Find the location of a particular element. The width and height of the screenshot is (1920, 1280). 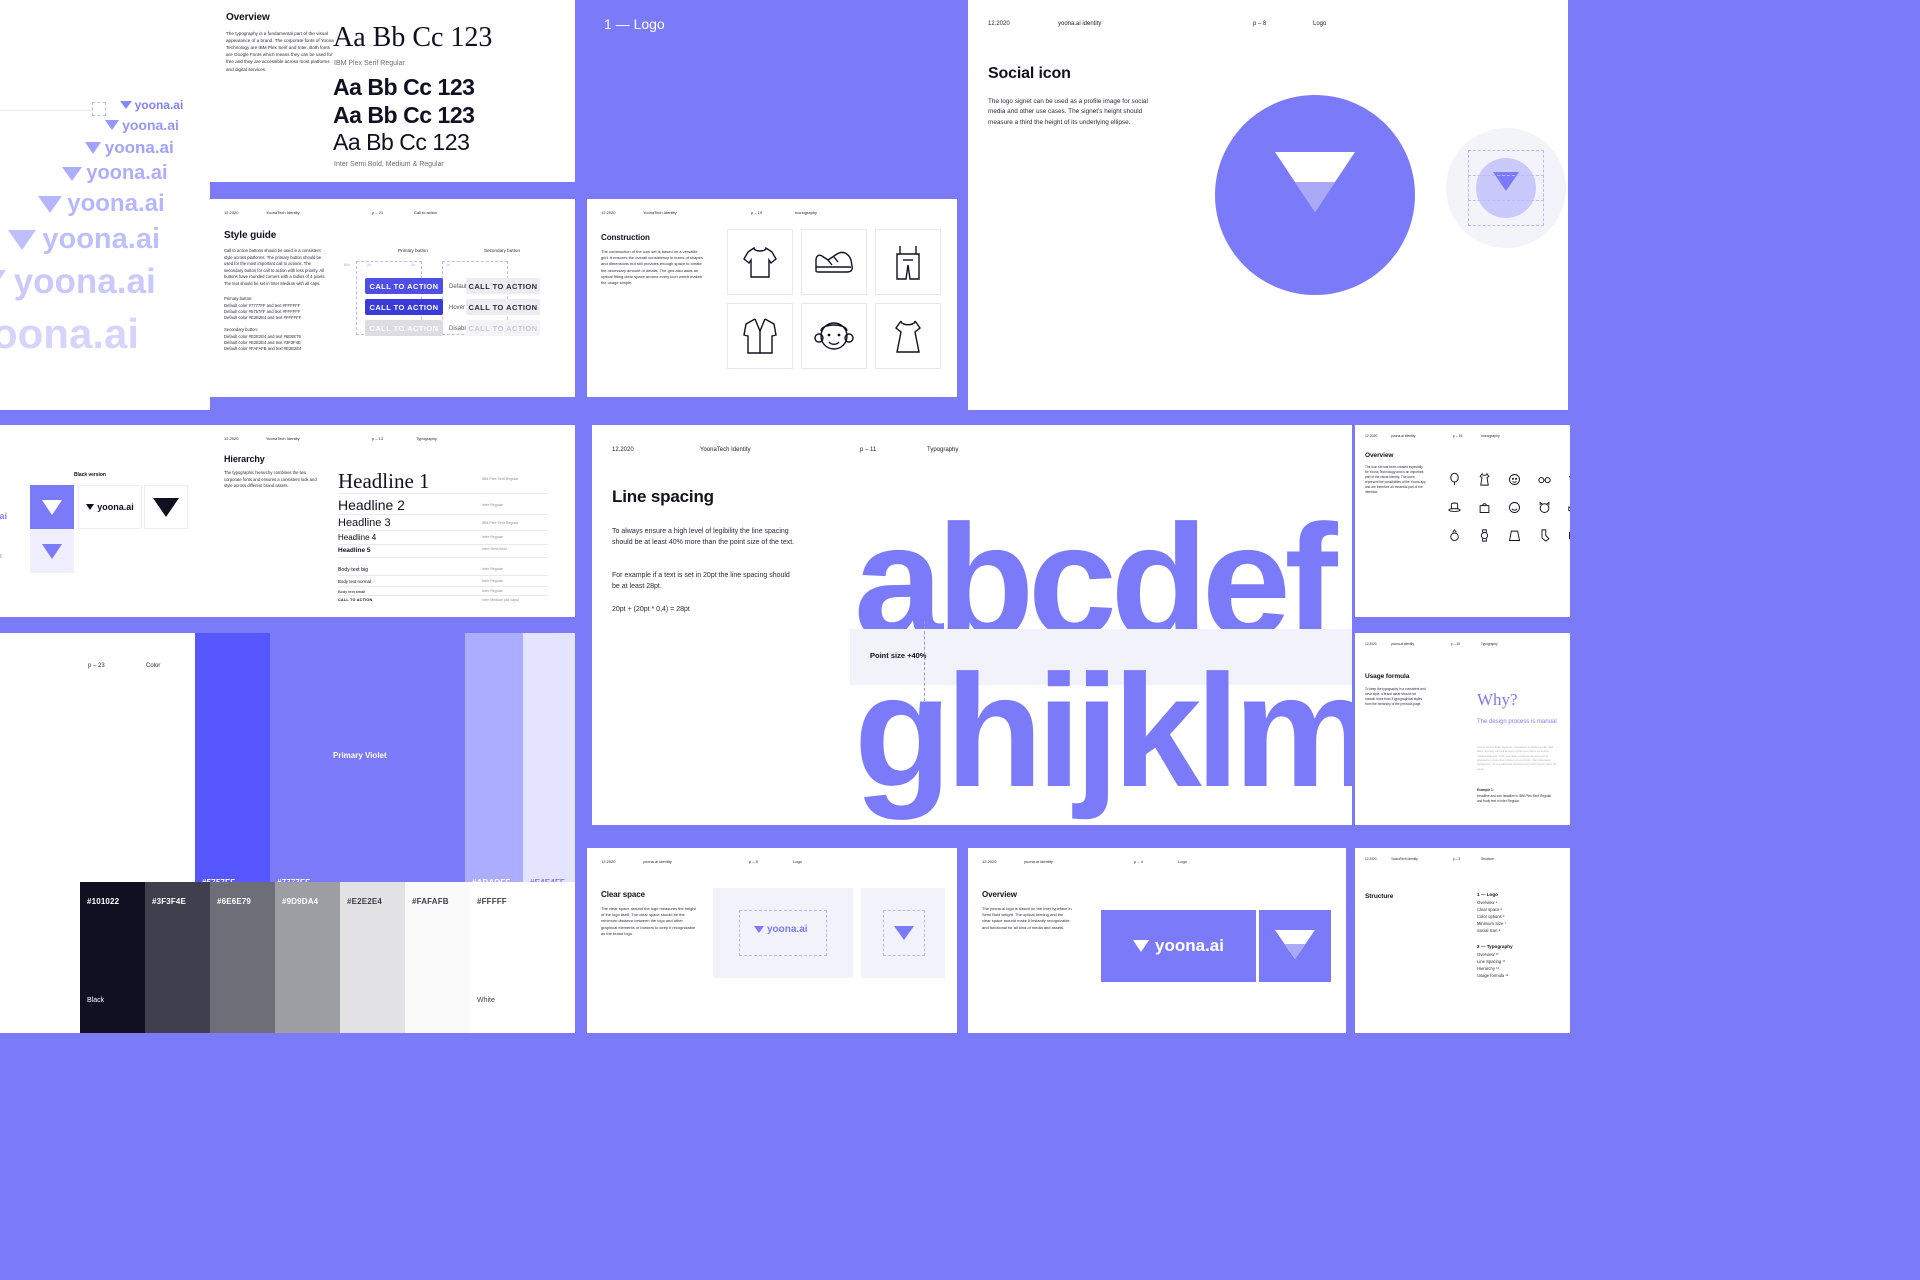

black-version-card: Black version yoona.ai a.ai .ai is located at coordinates (105, 521).